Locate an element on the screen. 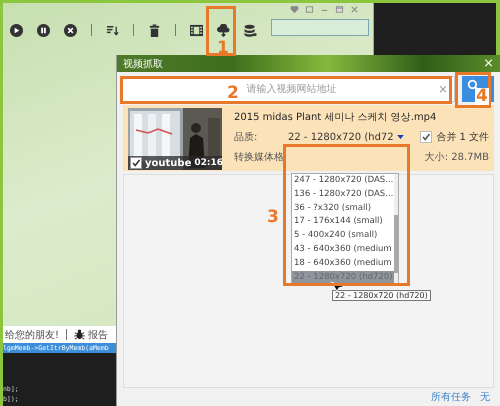 The image size is (500, 406). sort-icon is located at coordinates (112, 30).